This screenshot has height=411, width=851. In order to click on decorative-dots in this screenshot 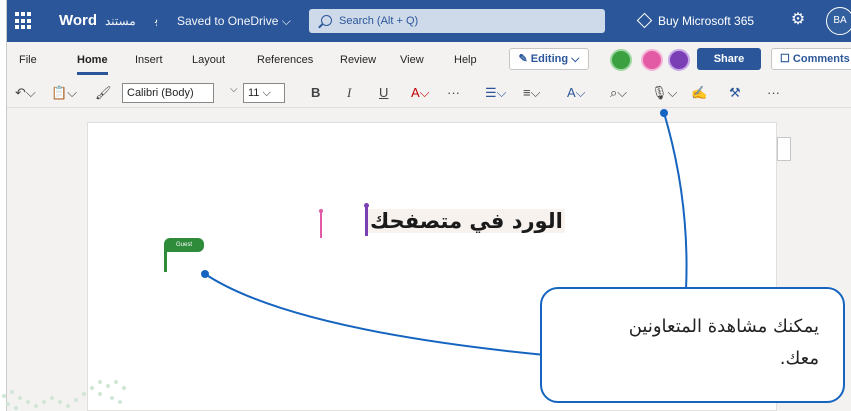, I will do `click(64, 395)`.